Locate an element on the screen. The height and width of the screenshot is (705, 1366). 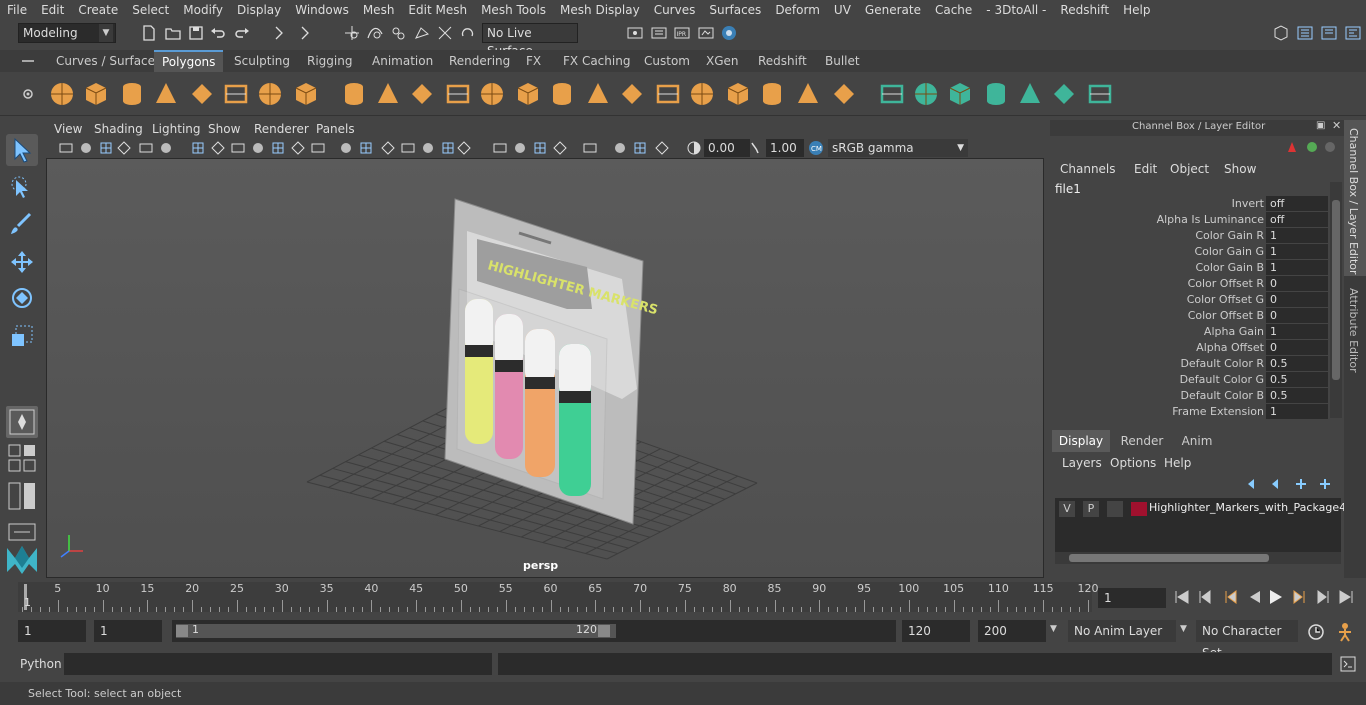
animation-start-field: 1 is located at coordinates (52, 631).